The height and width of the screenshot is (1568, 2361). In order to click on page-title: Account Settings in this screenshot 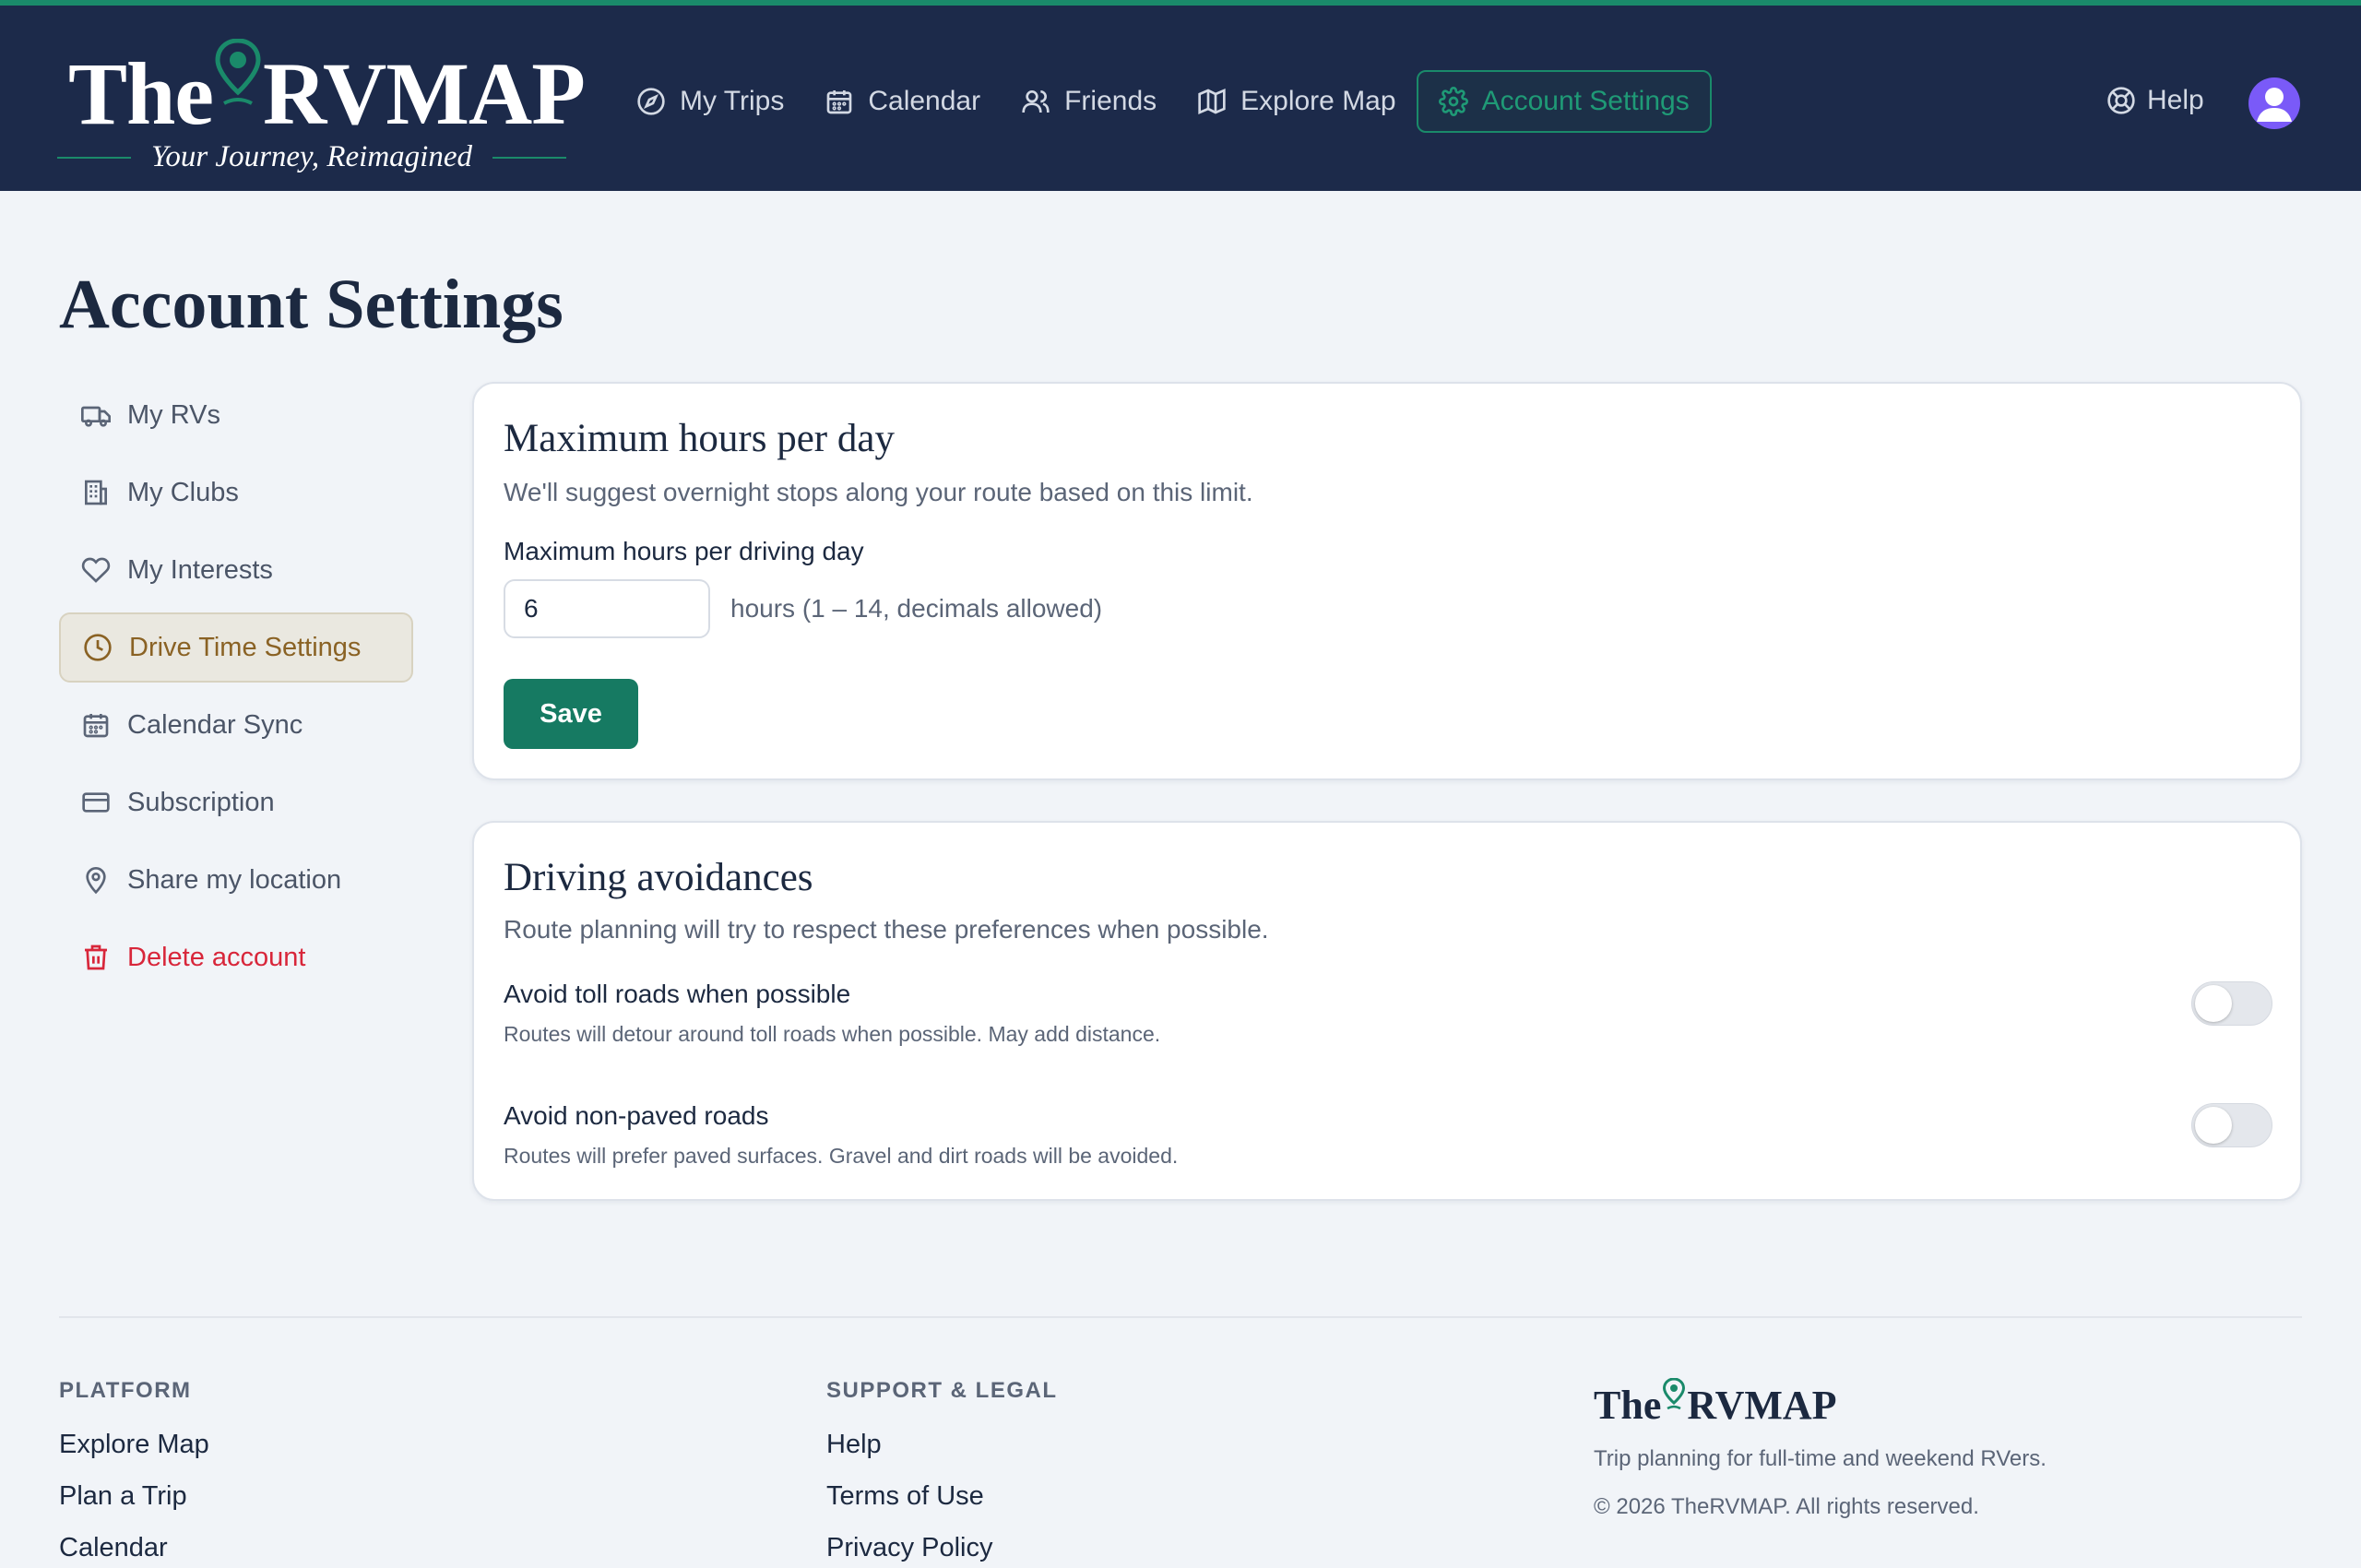, I will do `click(311, 304)`.